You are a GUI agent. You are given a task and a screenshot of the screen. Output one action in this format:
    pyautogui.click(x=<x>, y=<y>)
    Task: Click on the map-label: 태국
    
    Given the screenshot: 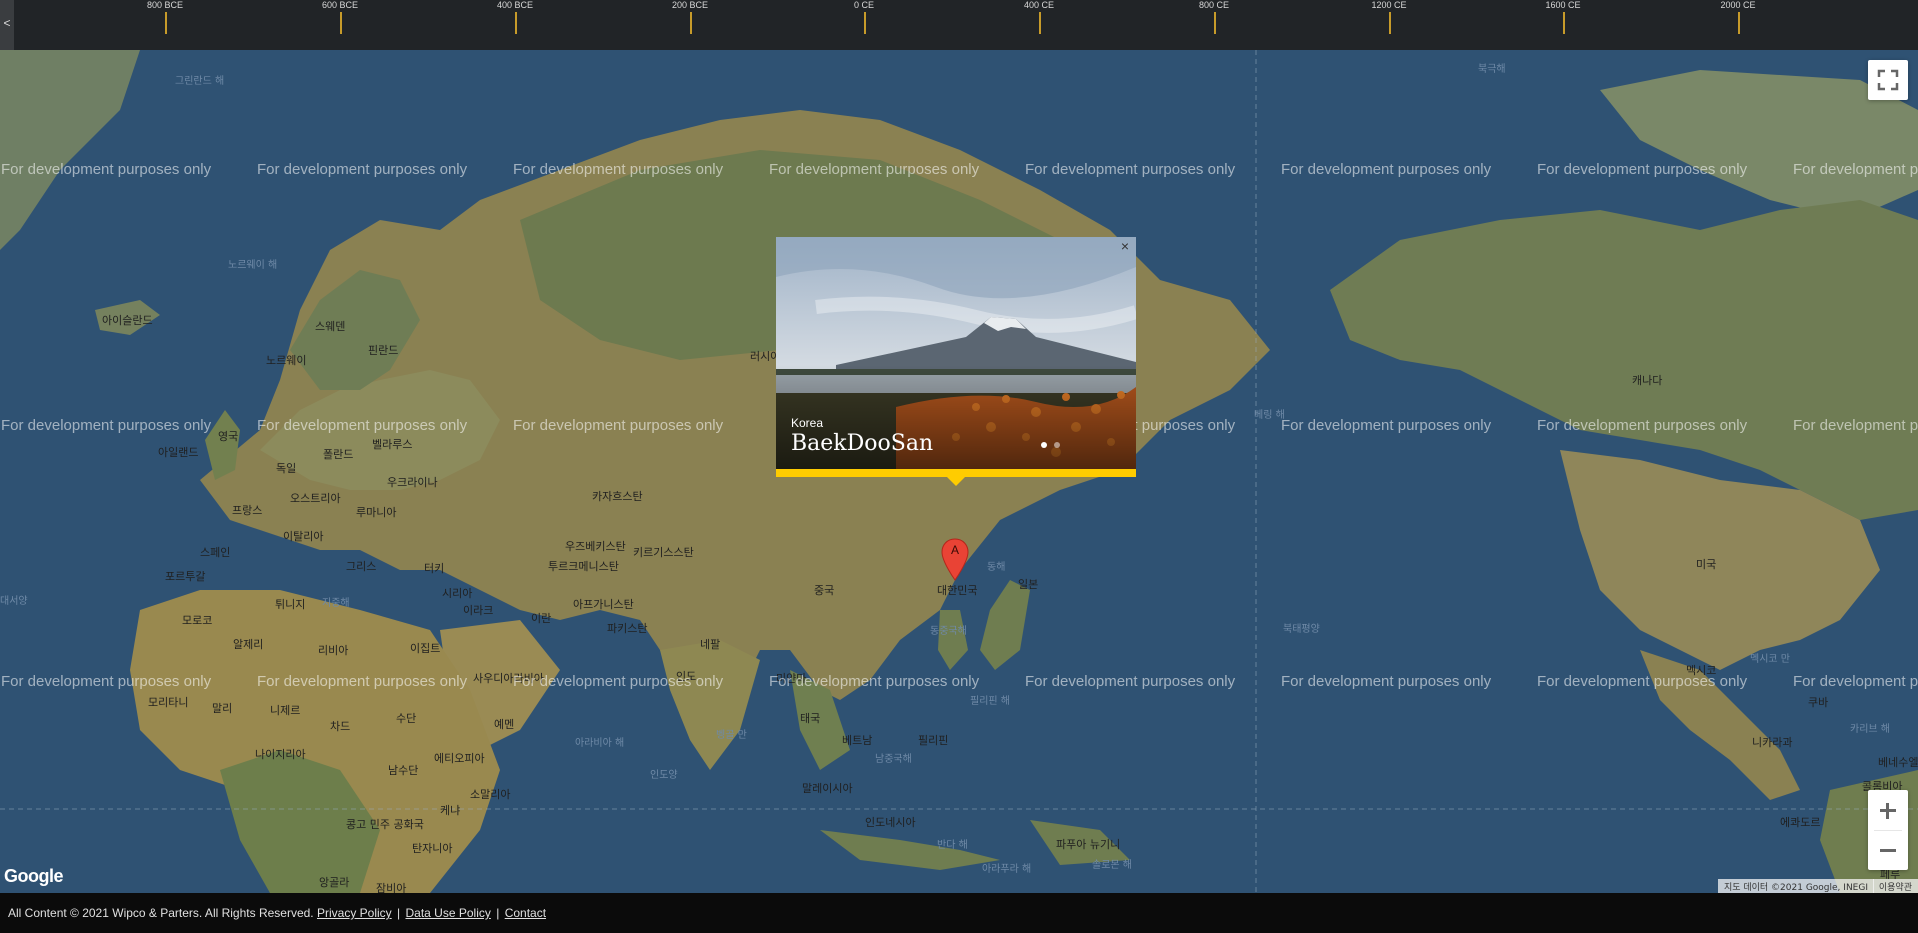 What is the action you would take?
    pyautogui.click(x=810, y=718)
    